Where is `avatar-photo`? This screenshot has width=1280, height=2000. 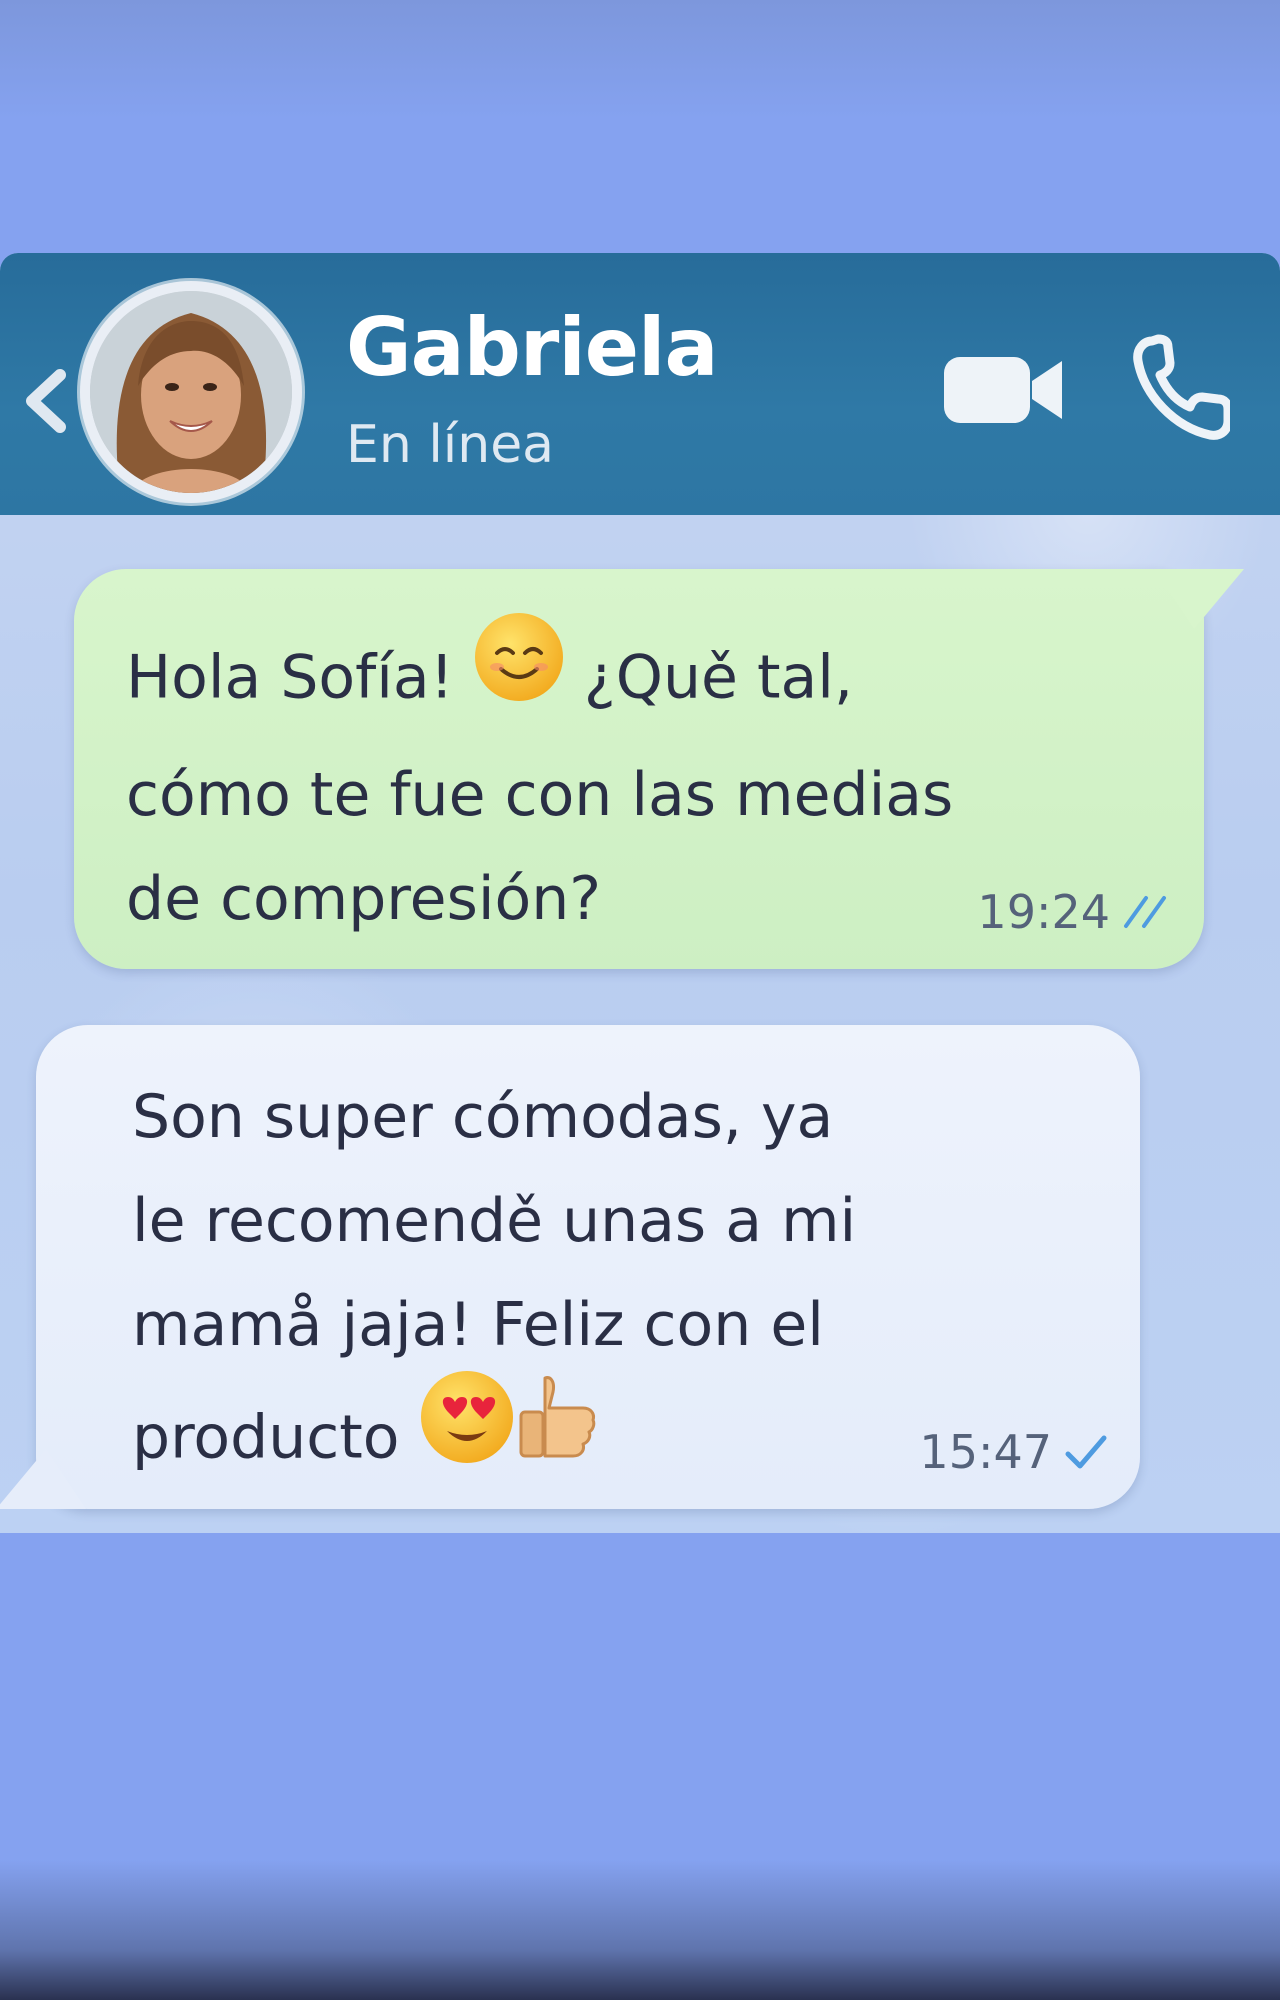
avatar-photo is located at coordinates (191, 392).